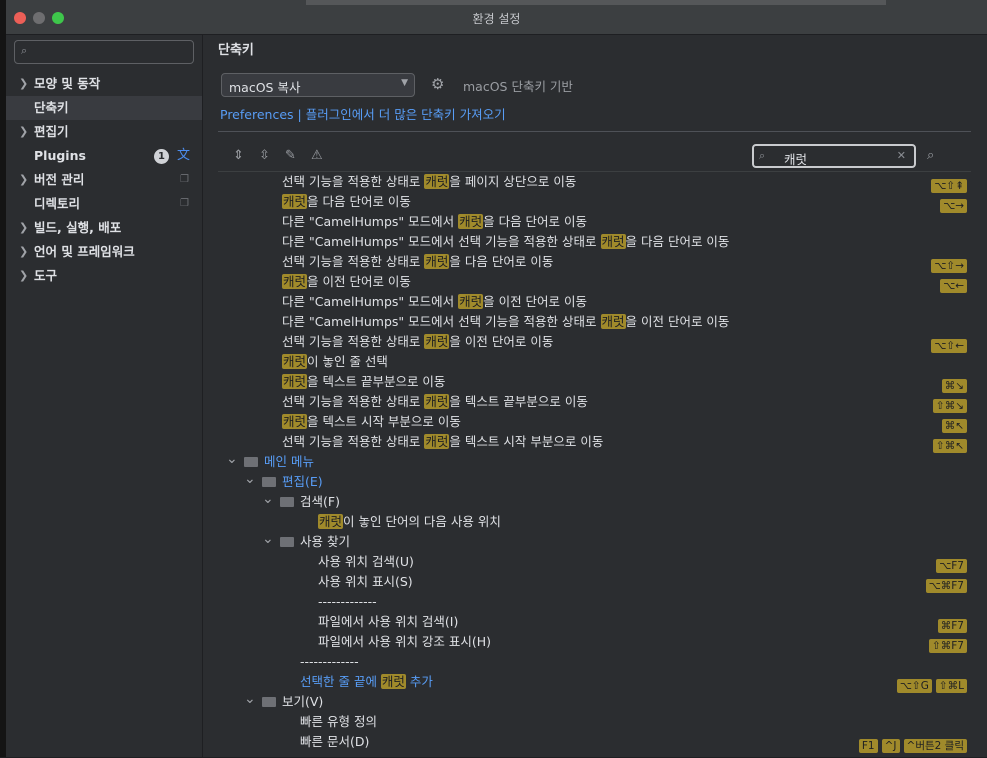 This screenshot has height=758, width=987. I want to click on tree-row: 빠른 문서(D) F1 ^J ^버튼2 클릭, so click(594, 742).